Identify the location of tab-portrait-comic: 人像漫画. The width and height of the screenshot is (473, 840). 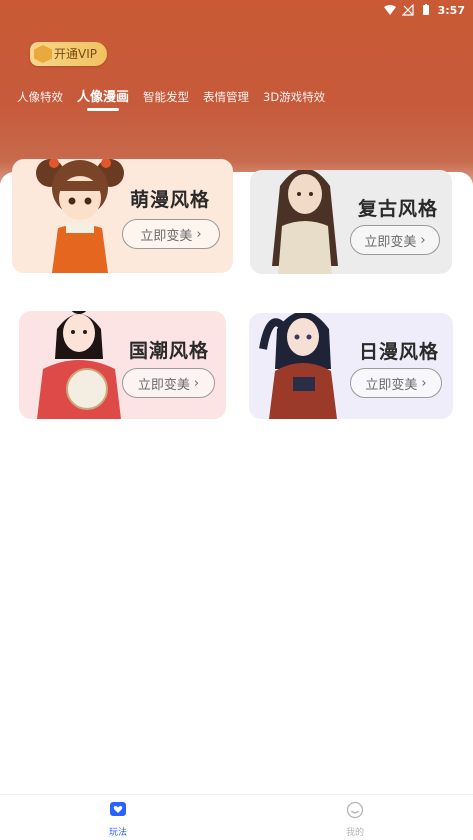
(103, 98).